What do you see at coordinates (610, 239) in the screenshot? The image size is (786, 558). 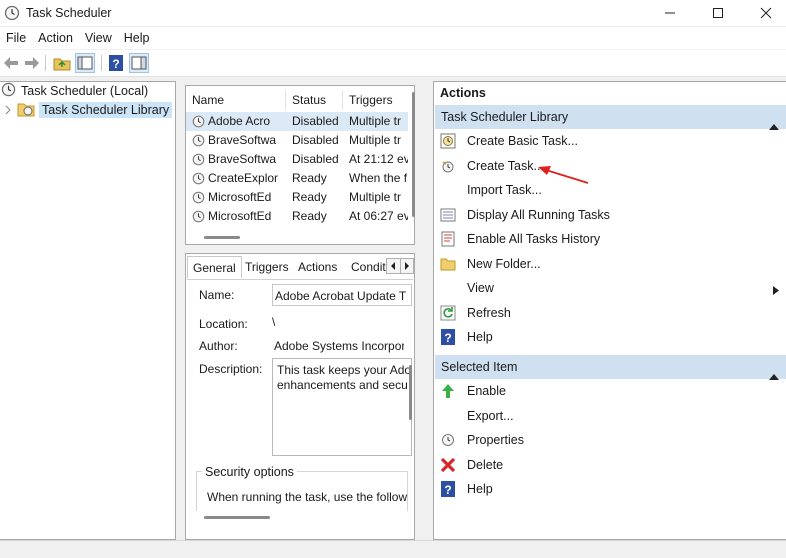 I see `action-enable-all-tasks-history: Enable All Tasks History` at bounding box center [610, 239].